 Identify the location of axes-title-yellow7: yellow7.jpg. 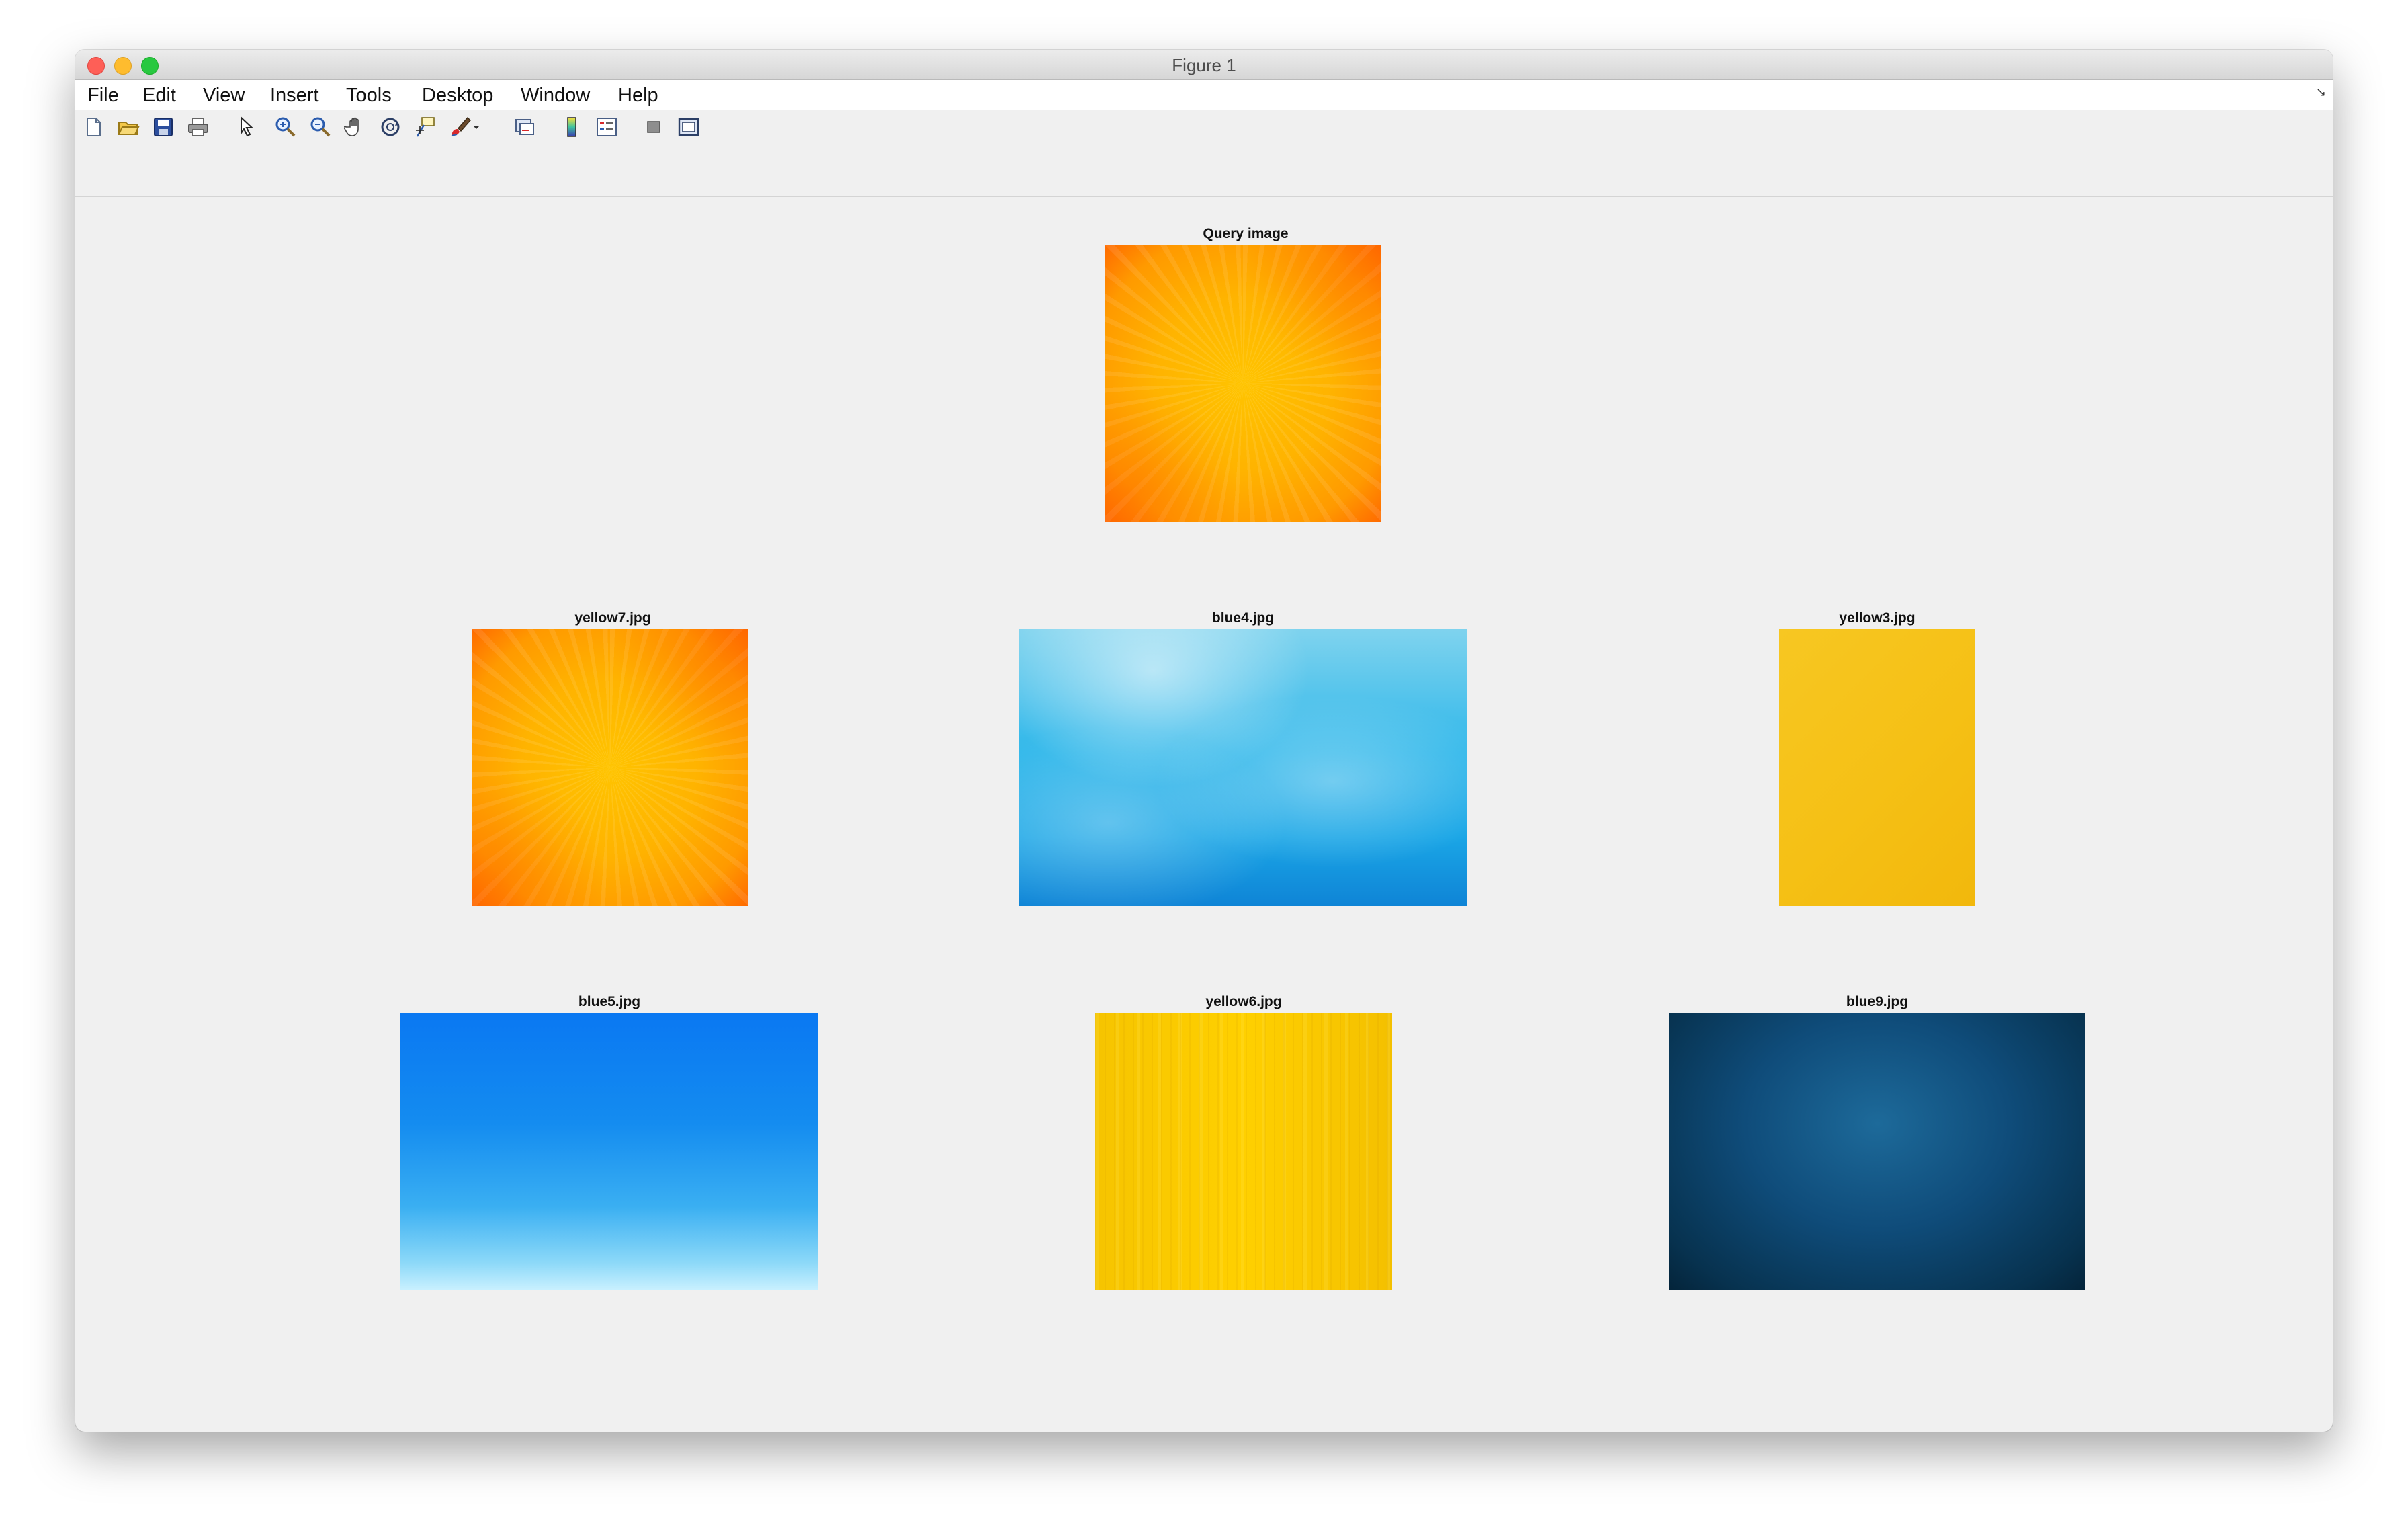
(612, 618).